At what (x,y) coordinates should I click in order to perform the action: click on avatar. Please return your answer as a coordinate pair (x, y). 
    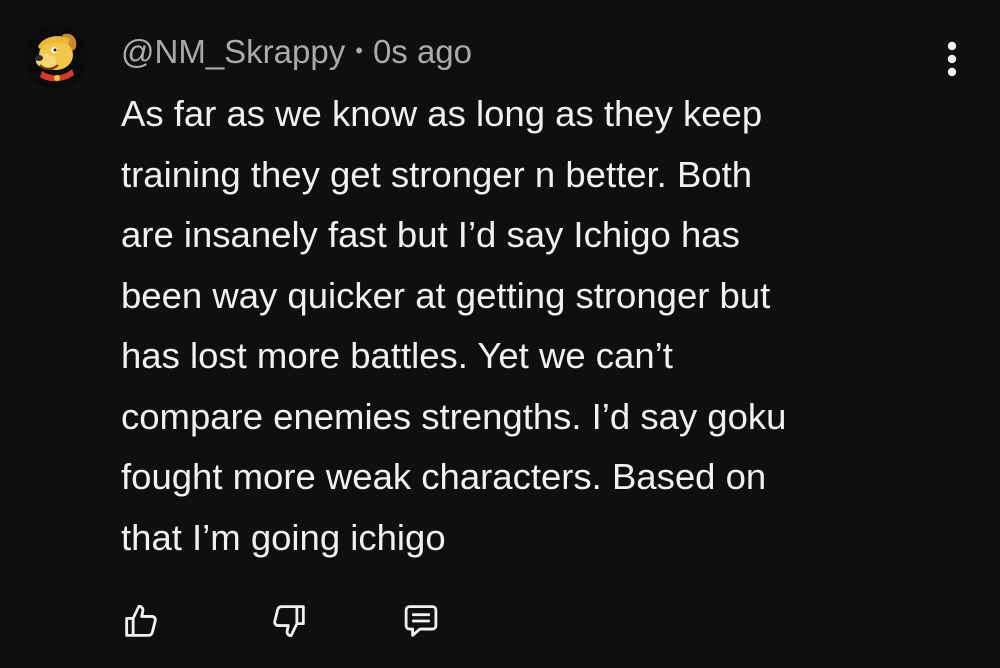
    Looking at the image, I should click on (56, 57).